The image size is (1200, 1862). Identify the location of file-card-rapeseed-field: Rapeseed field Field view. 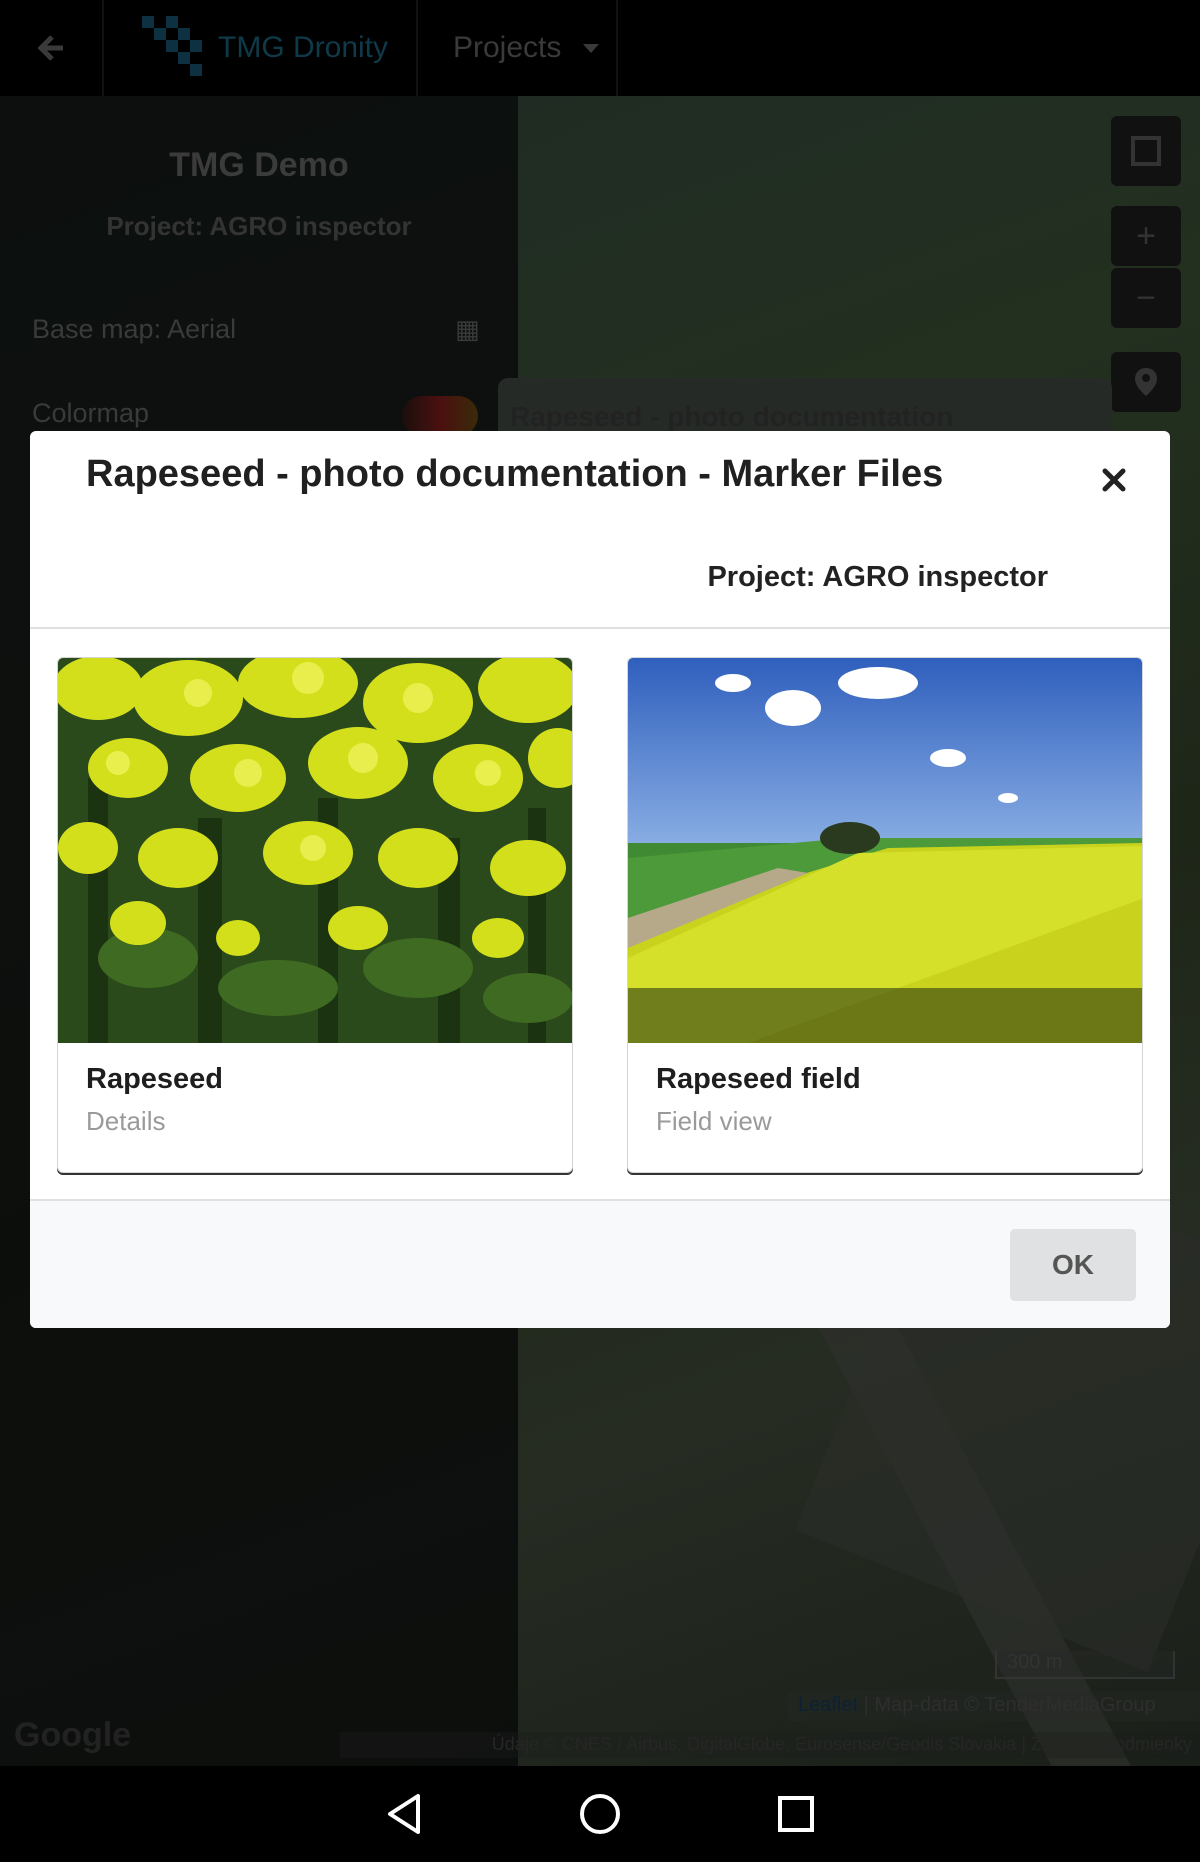
(885, 915).